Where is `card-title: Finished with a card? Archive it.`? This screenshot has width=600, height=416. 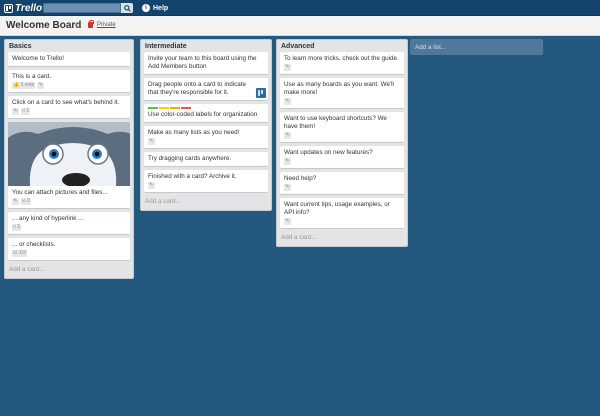 card-title: Finished with a card? Archive it. is located at coordinates (192, 176).